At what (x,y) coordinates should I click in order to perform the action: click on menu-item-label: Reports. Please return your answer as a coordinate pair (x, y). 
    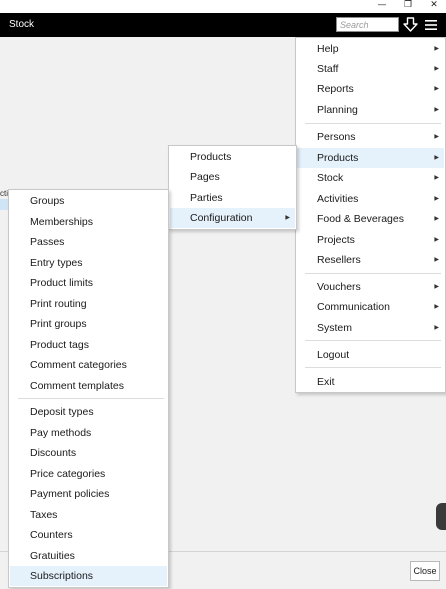
    Looking at the image, I should click on (335, 89).